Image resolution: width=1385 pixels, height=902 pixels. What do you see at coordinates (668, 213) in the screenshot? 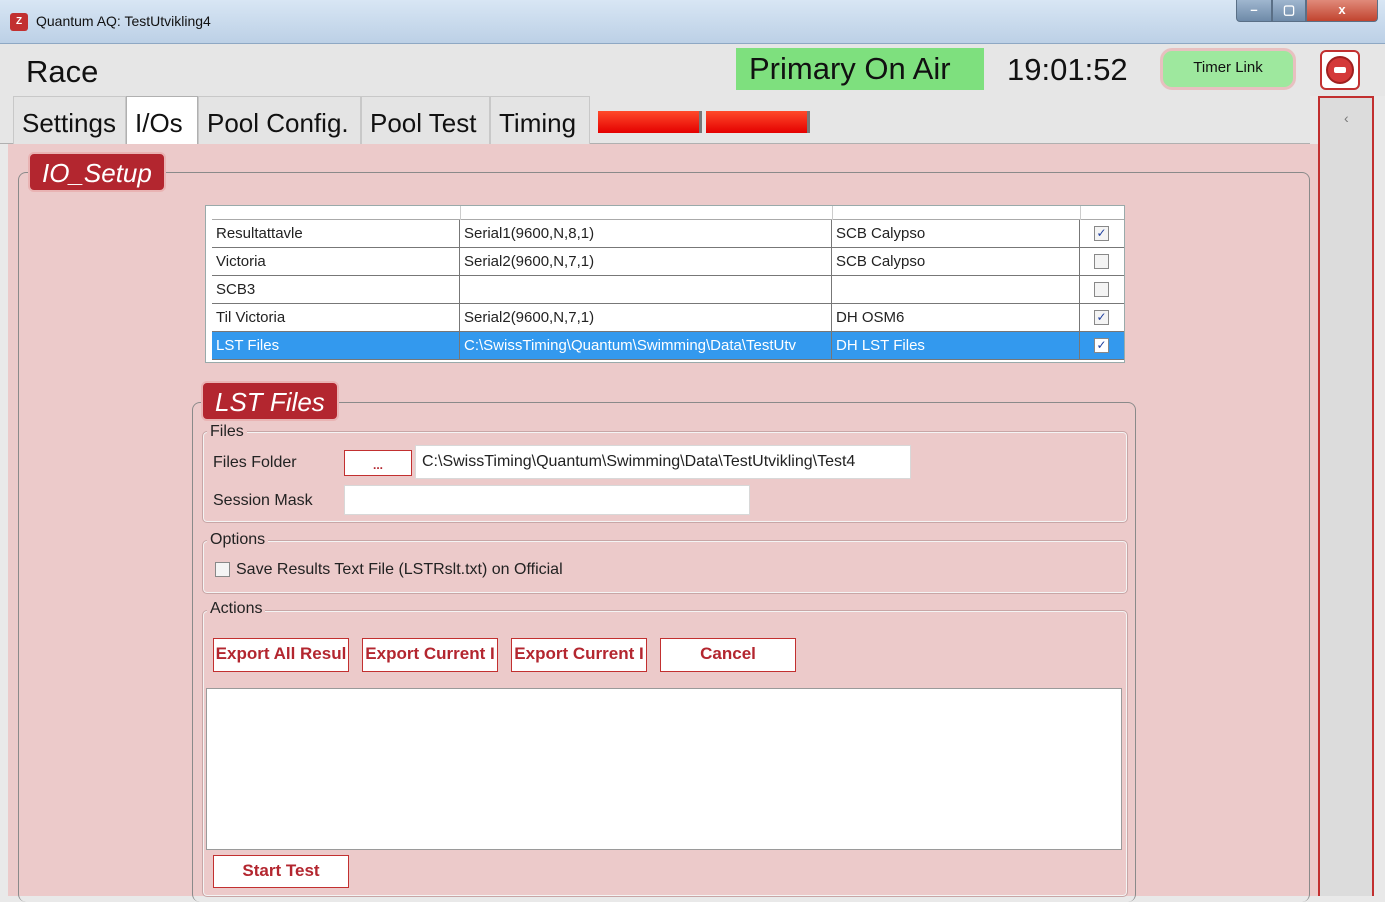
I see `table-header` at bounding box center [668, 213].